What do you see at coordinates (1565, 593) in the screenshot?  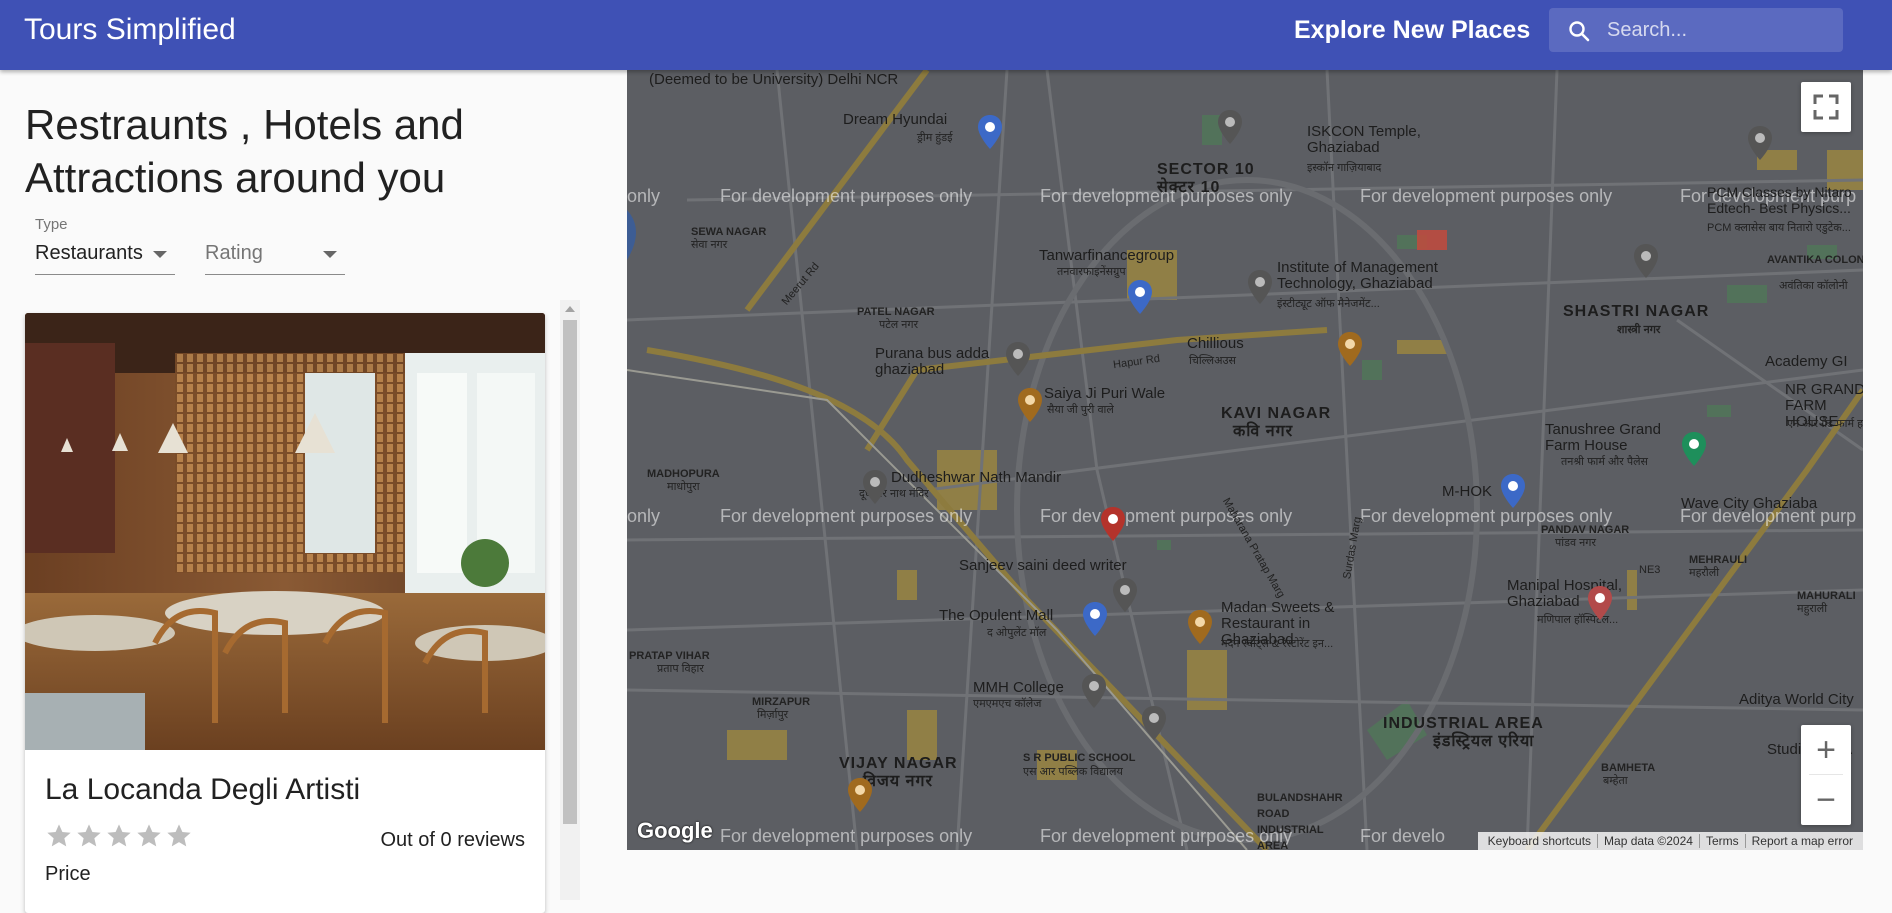 I see `map-label: Manipal Hospital, Ghaziabad` at bounding box center [1565, 593].